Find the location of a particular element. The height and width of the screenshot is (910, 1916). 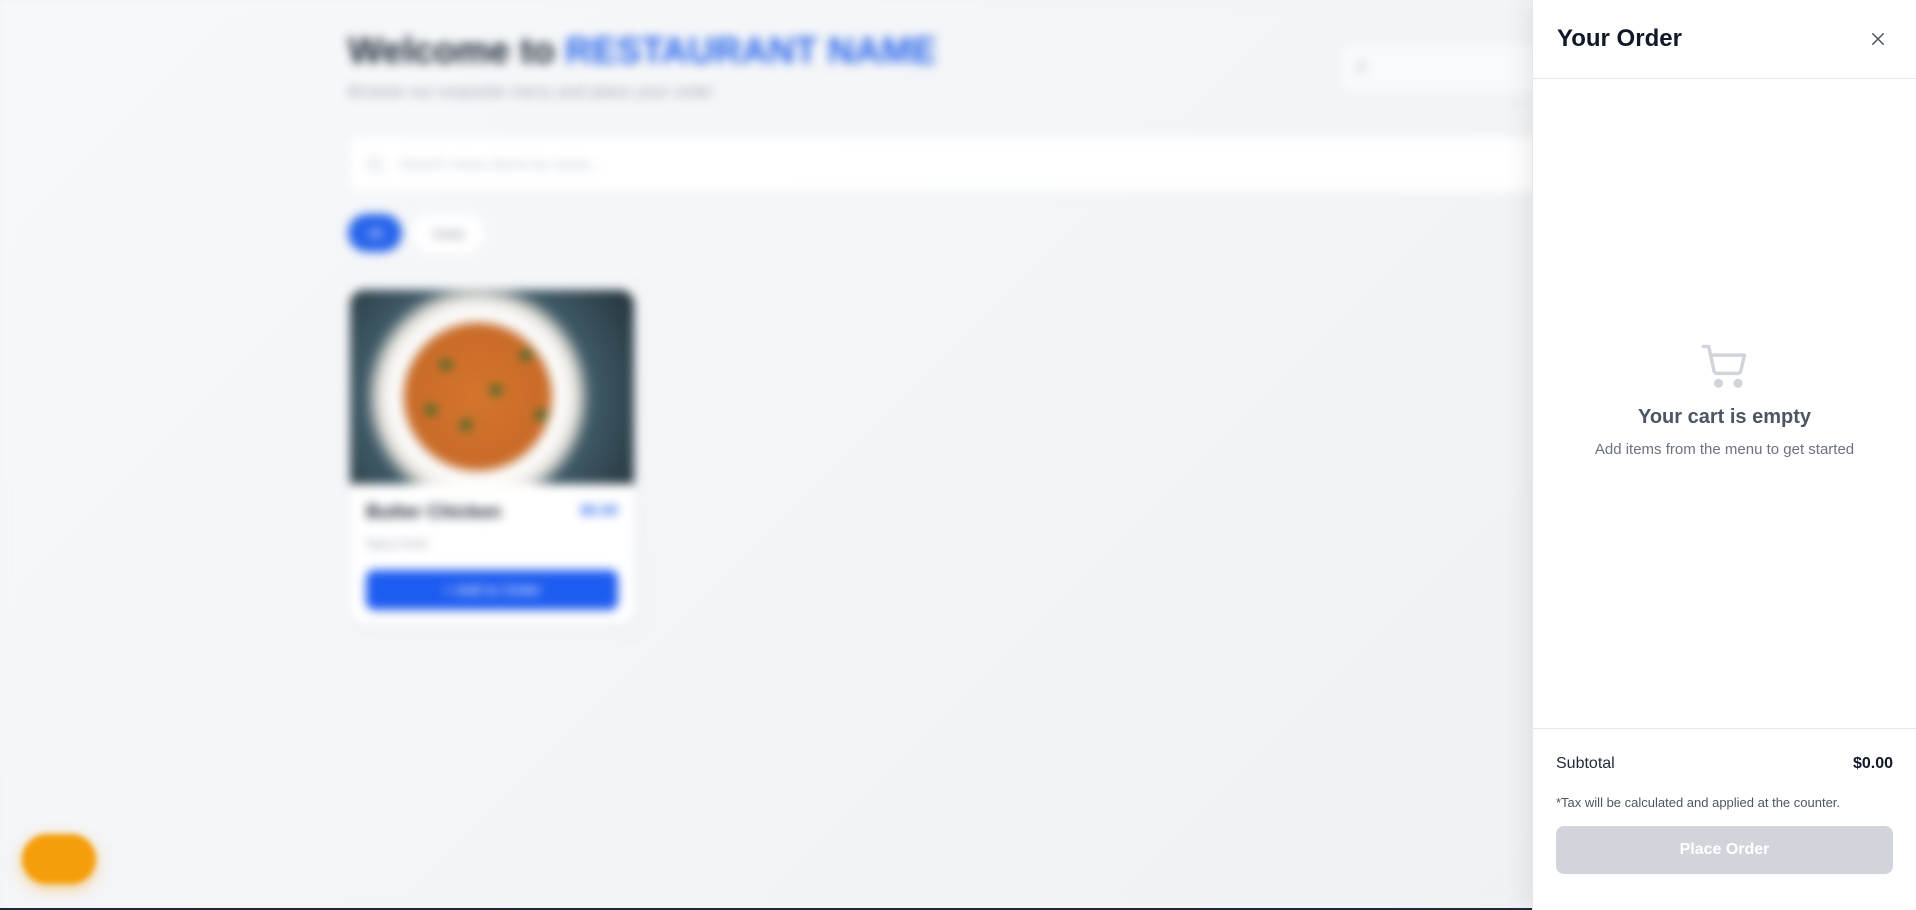

cart-icon is located at coordinates (1723, 366).